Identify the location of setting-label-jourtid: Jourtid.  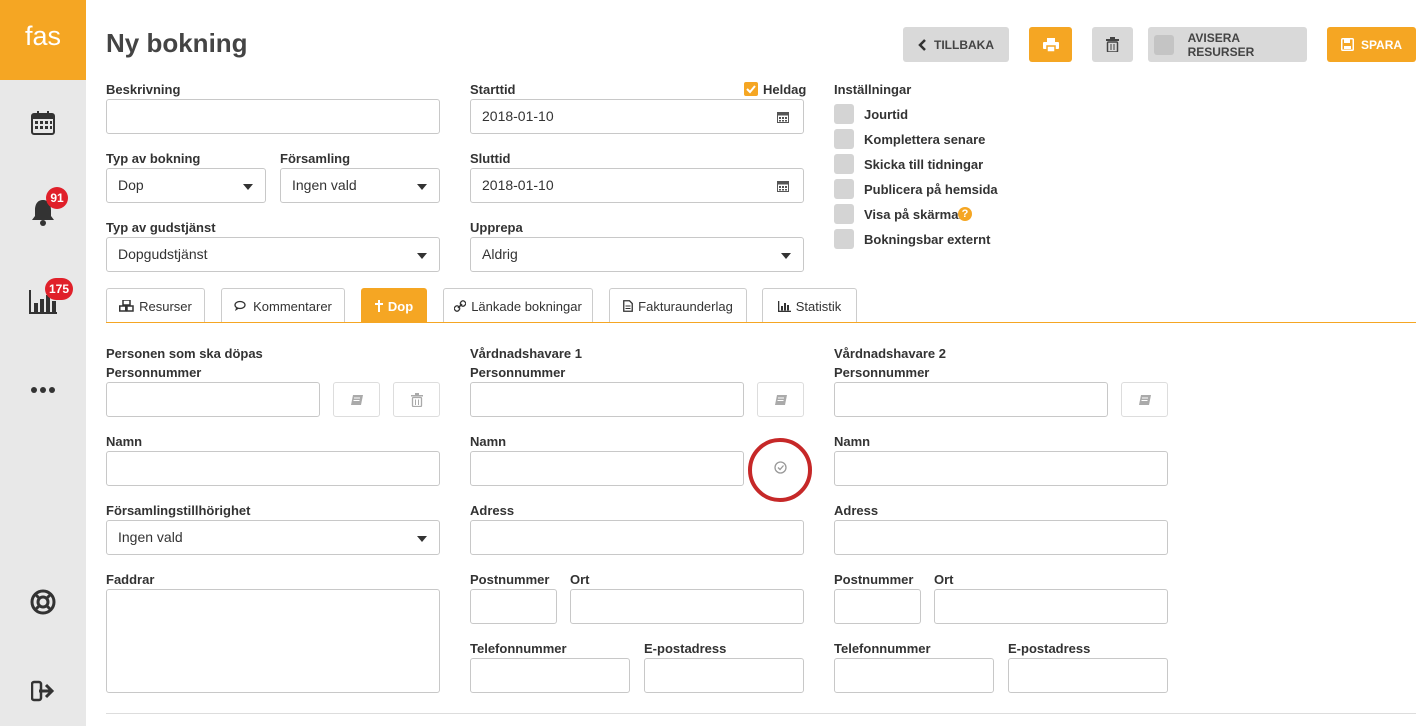
(886, 114).